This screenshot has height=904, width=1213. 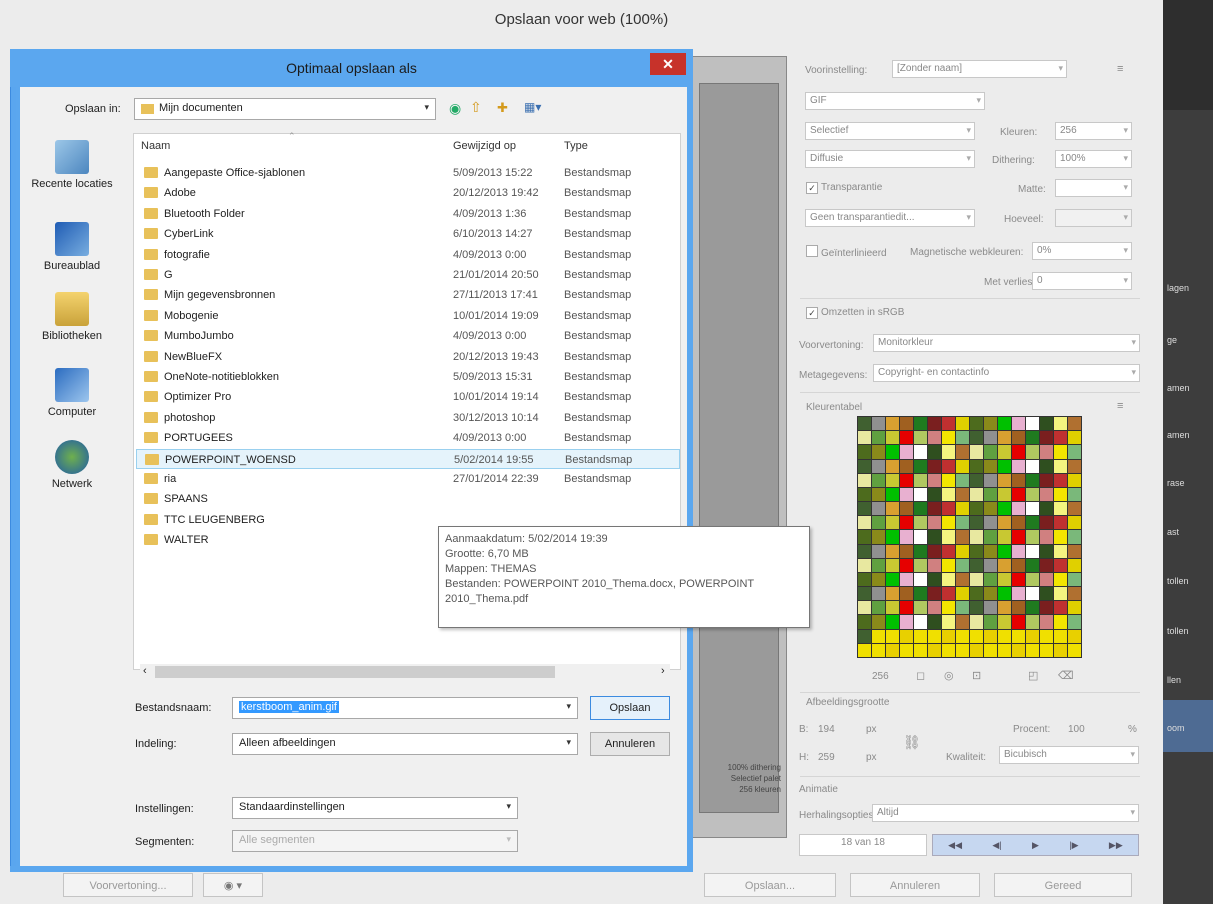 What do you see at coordinates (1178, 631) in the screenshot?
I see `strip-label: tollen` at bounding box center [1178, 631].